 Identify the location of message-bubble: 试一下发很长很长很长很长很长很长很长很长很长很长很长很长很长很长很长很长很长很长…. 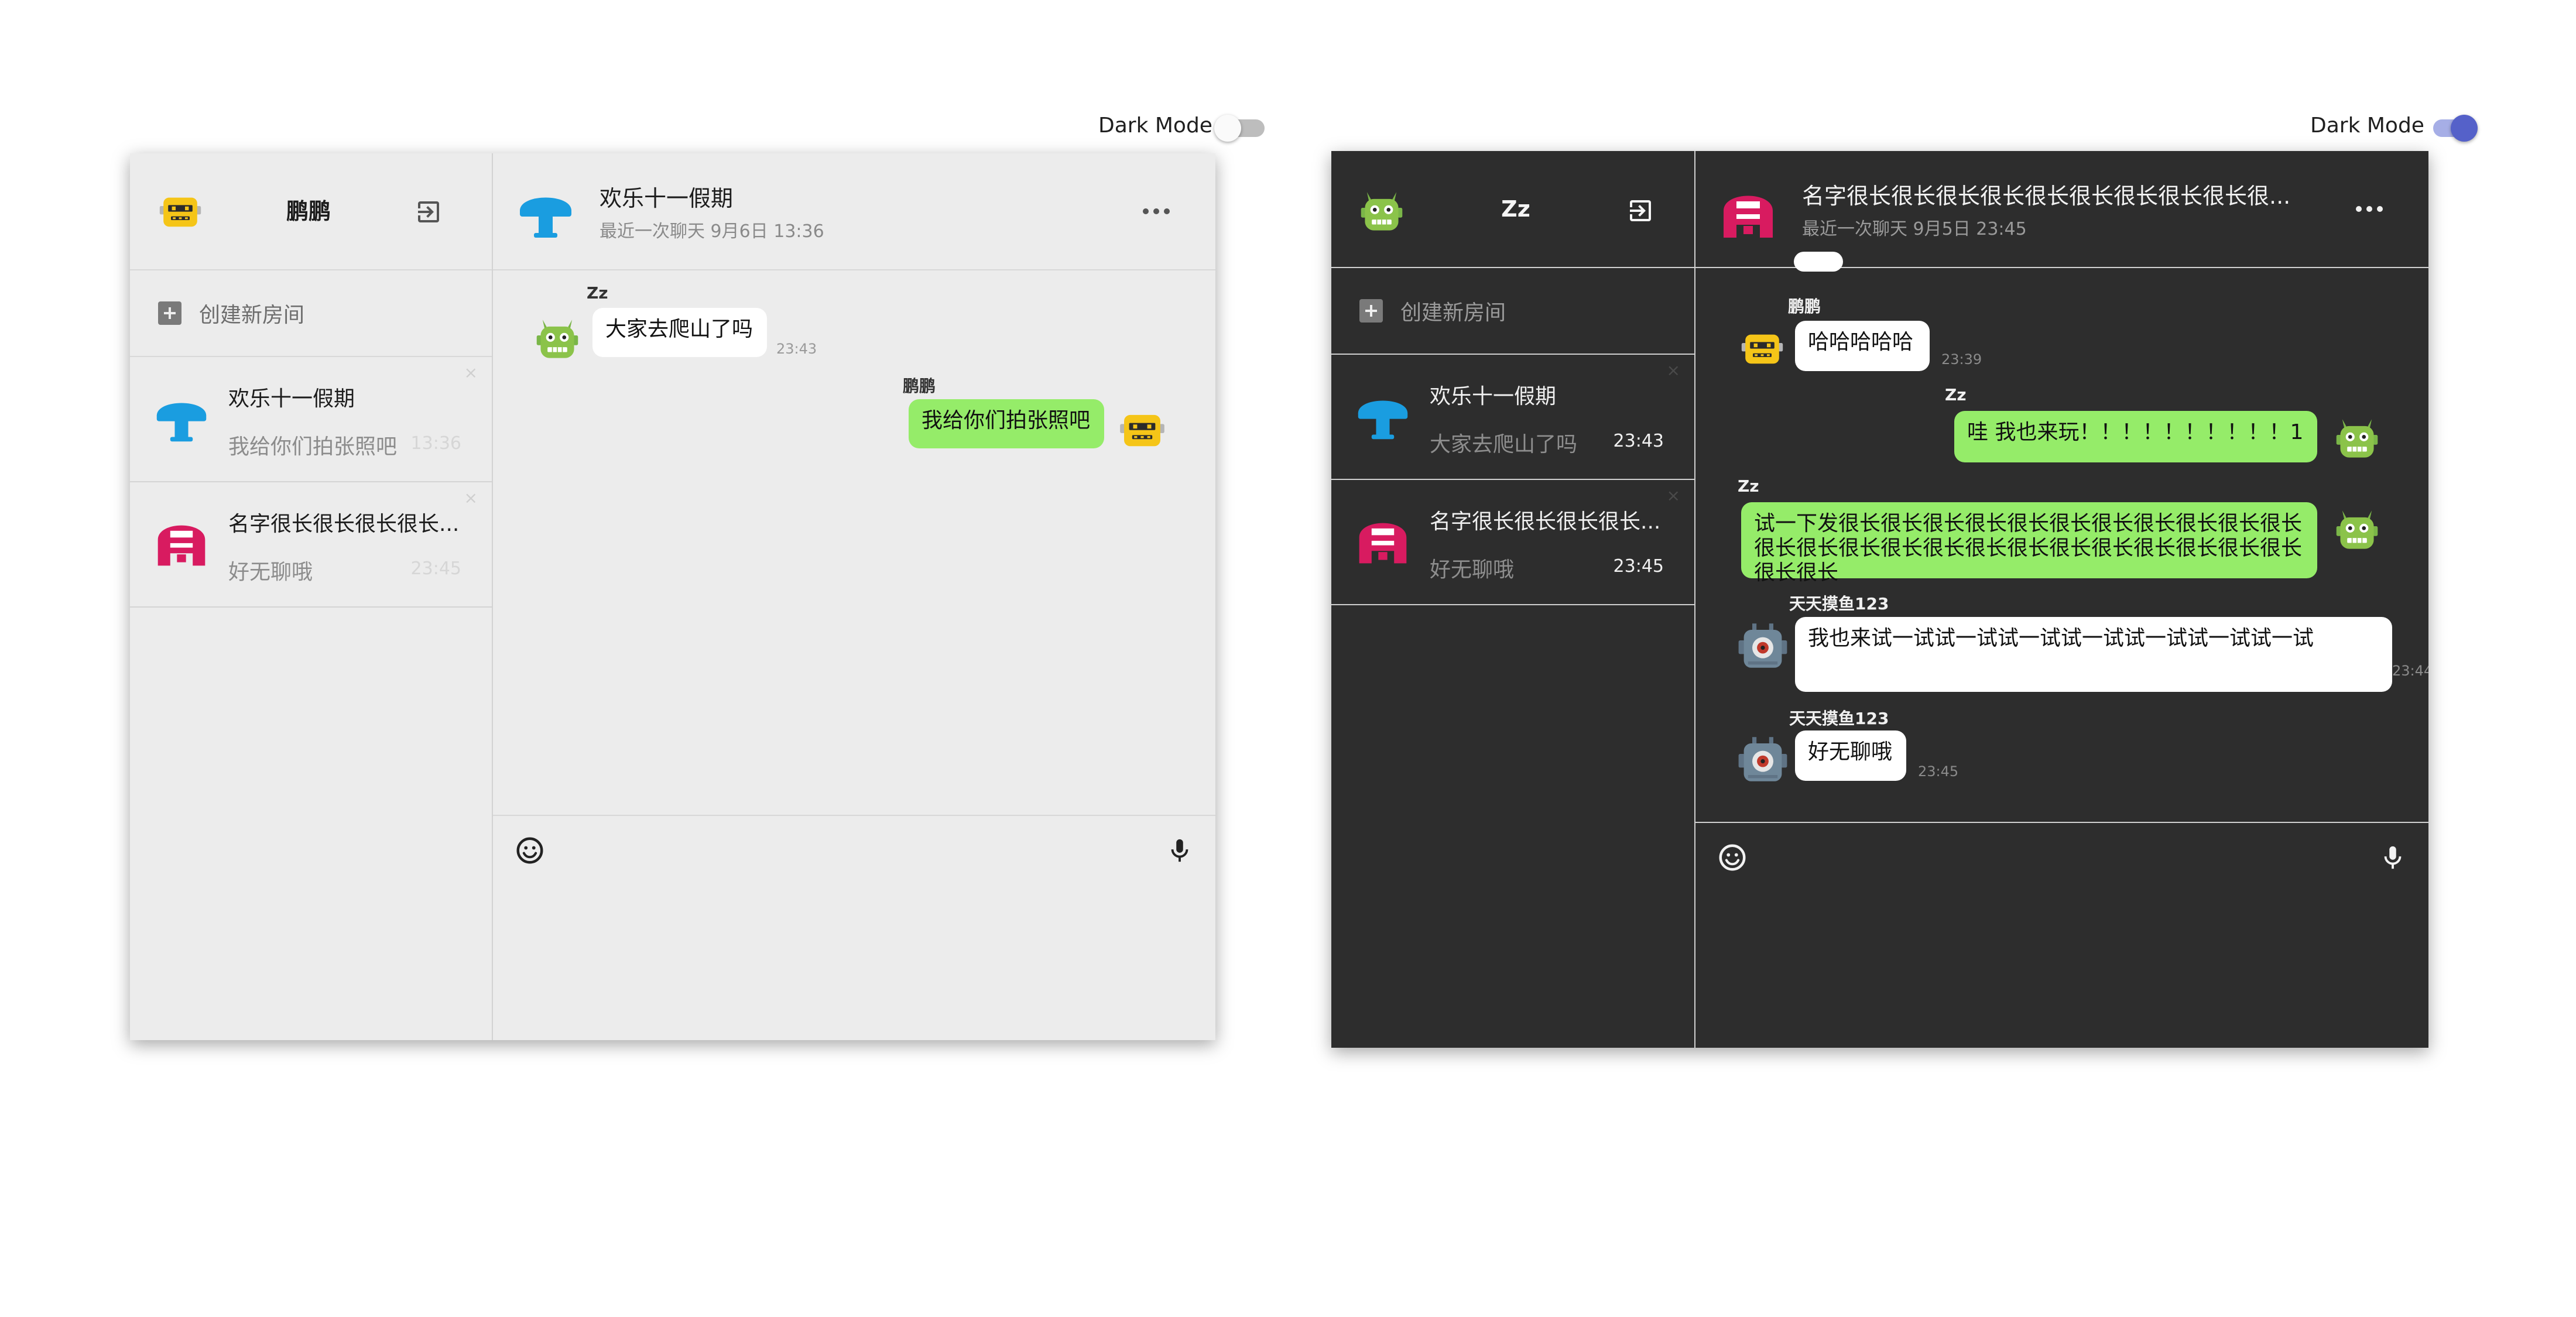
(2029, 544).